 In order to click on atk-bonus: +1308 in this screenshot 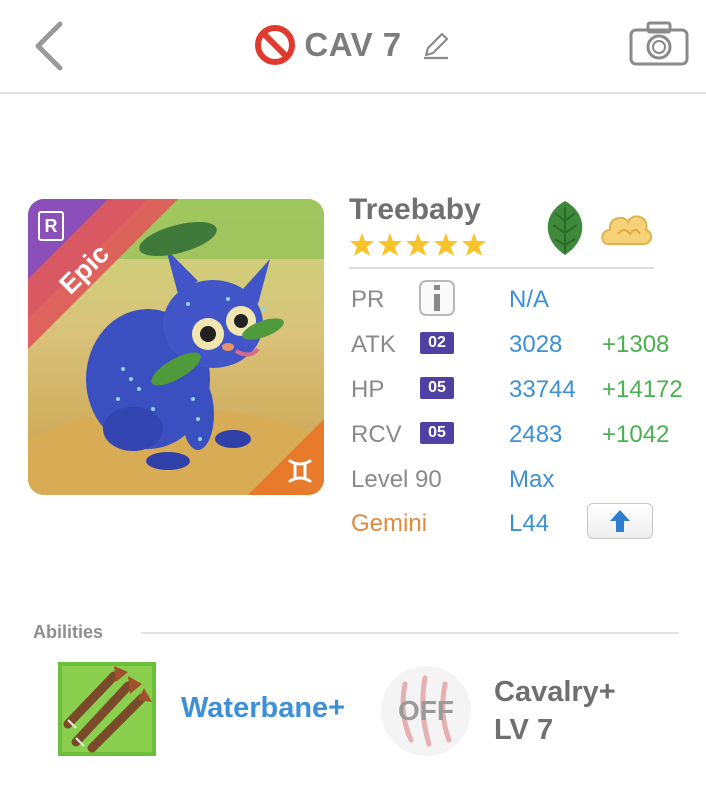, I will do `click(636, 344)`.